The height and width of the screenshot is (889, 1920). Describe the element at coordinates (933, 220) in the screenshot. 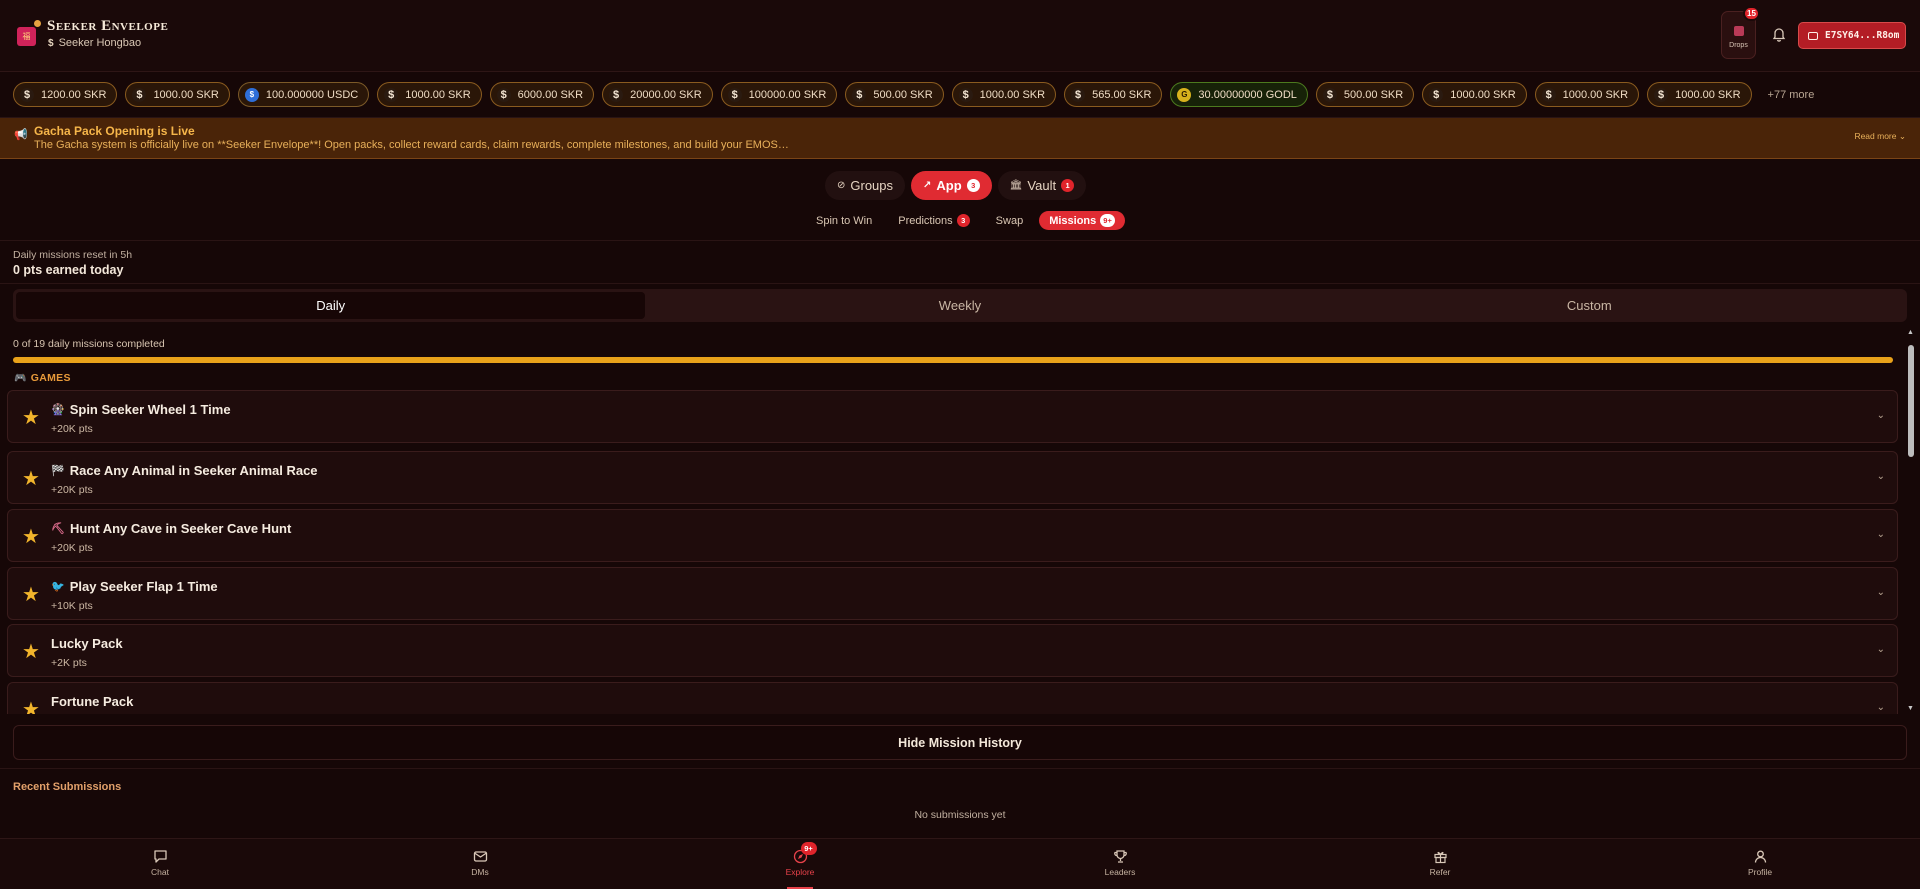

I see `tab-predictions: Predictions 3` at that location.